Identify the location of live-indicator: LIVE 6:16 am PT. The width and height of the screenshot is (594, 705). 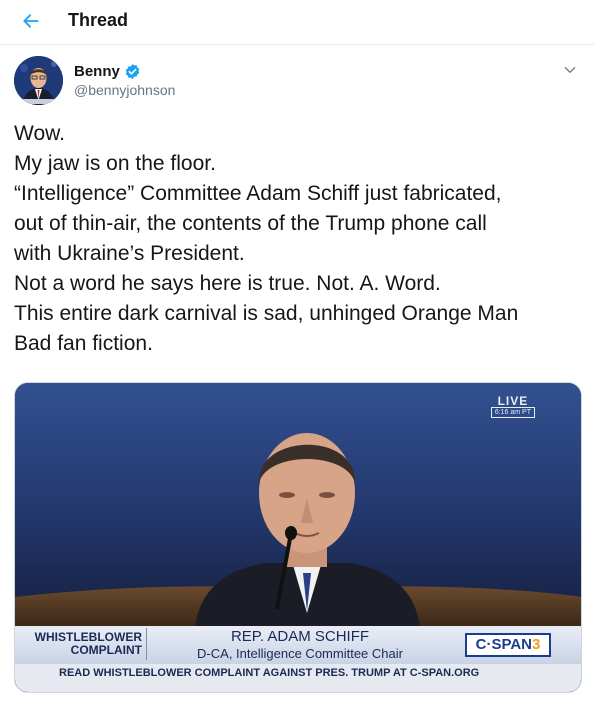
(512, 406).